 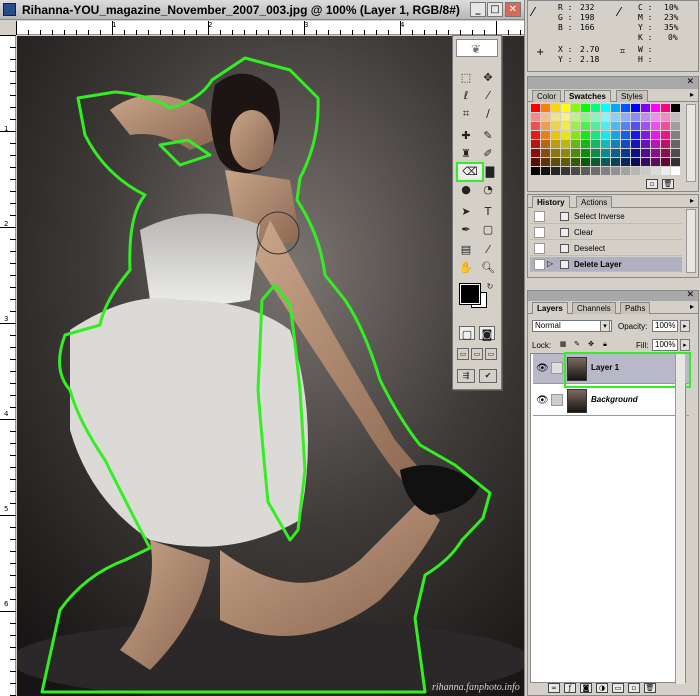 I want to click on eyedropper-icon: ⁄, so click(x=488, y=250).